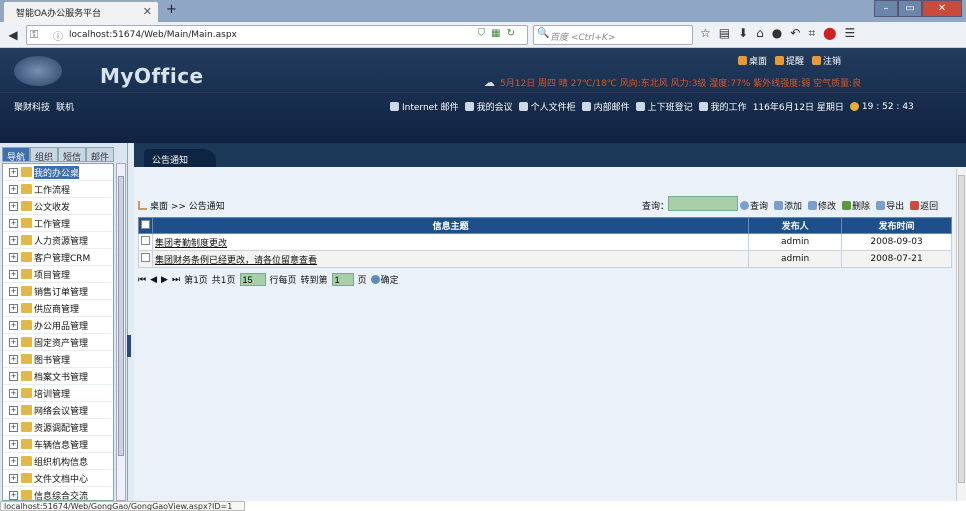  Describe the element at coordinates (896, 225) in the screenshot. I see `col-date: 发布时间` at that location.